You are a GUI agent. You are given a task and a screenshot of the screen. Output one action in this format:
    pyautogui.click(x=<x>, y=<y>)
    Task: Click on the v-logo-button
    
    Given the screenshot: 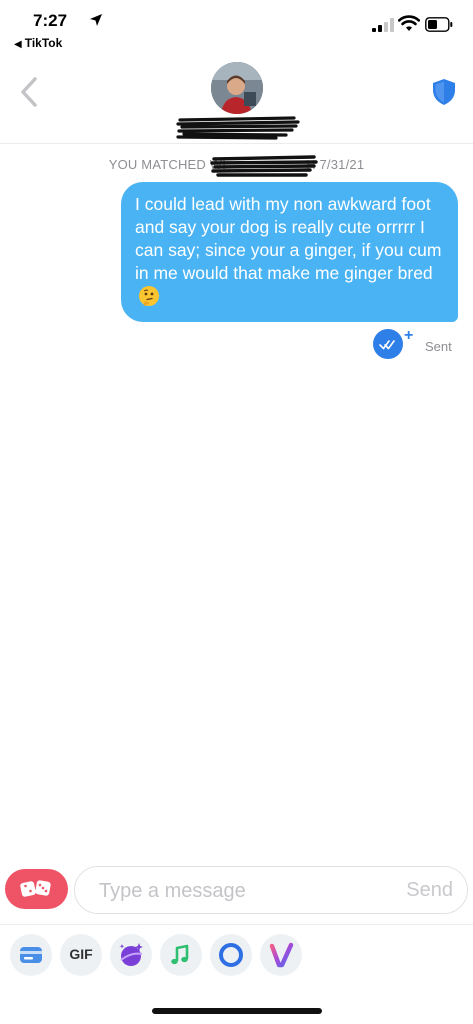 What is the action you would take?
    pyautogui.click(x=281, y=955)
    